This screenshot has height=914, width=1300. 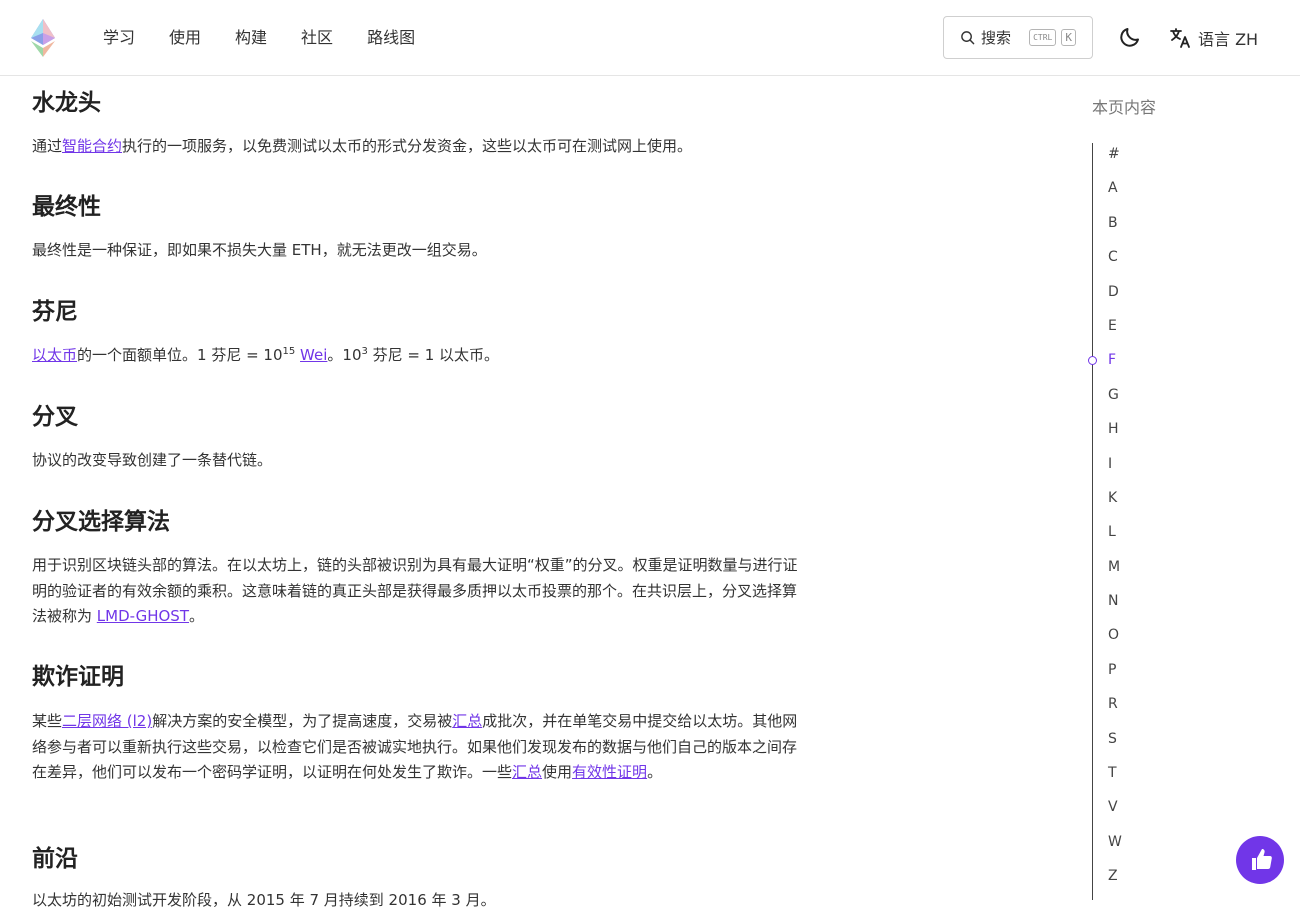 I want to click on ethereum-logo-icon, so click(x=43, y=38).